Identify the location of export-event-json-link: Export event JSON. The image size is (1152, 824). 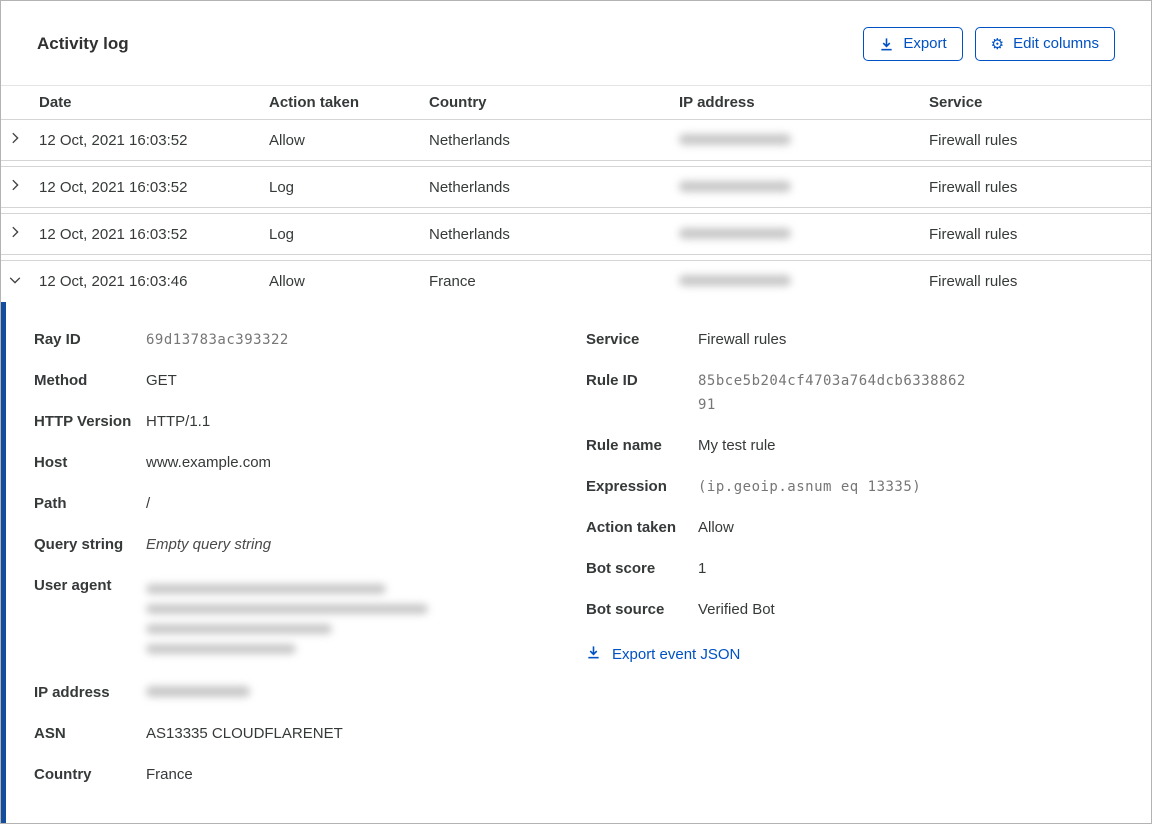
(663, 654).